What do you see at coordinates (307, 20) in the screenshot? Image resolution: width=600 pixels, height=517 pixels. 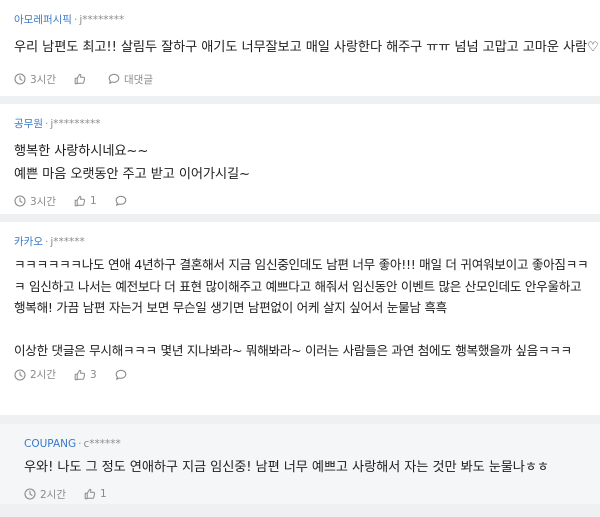 I see `comment-author-line: 아모레퍼시픽 · j********` at bounding box center [307, 20].